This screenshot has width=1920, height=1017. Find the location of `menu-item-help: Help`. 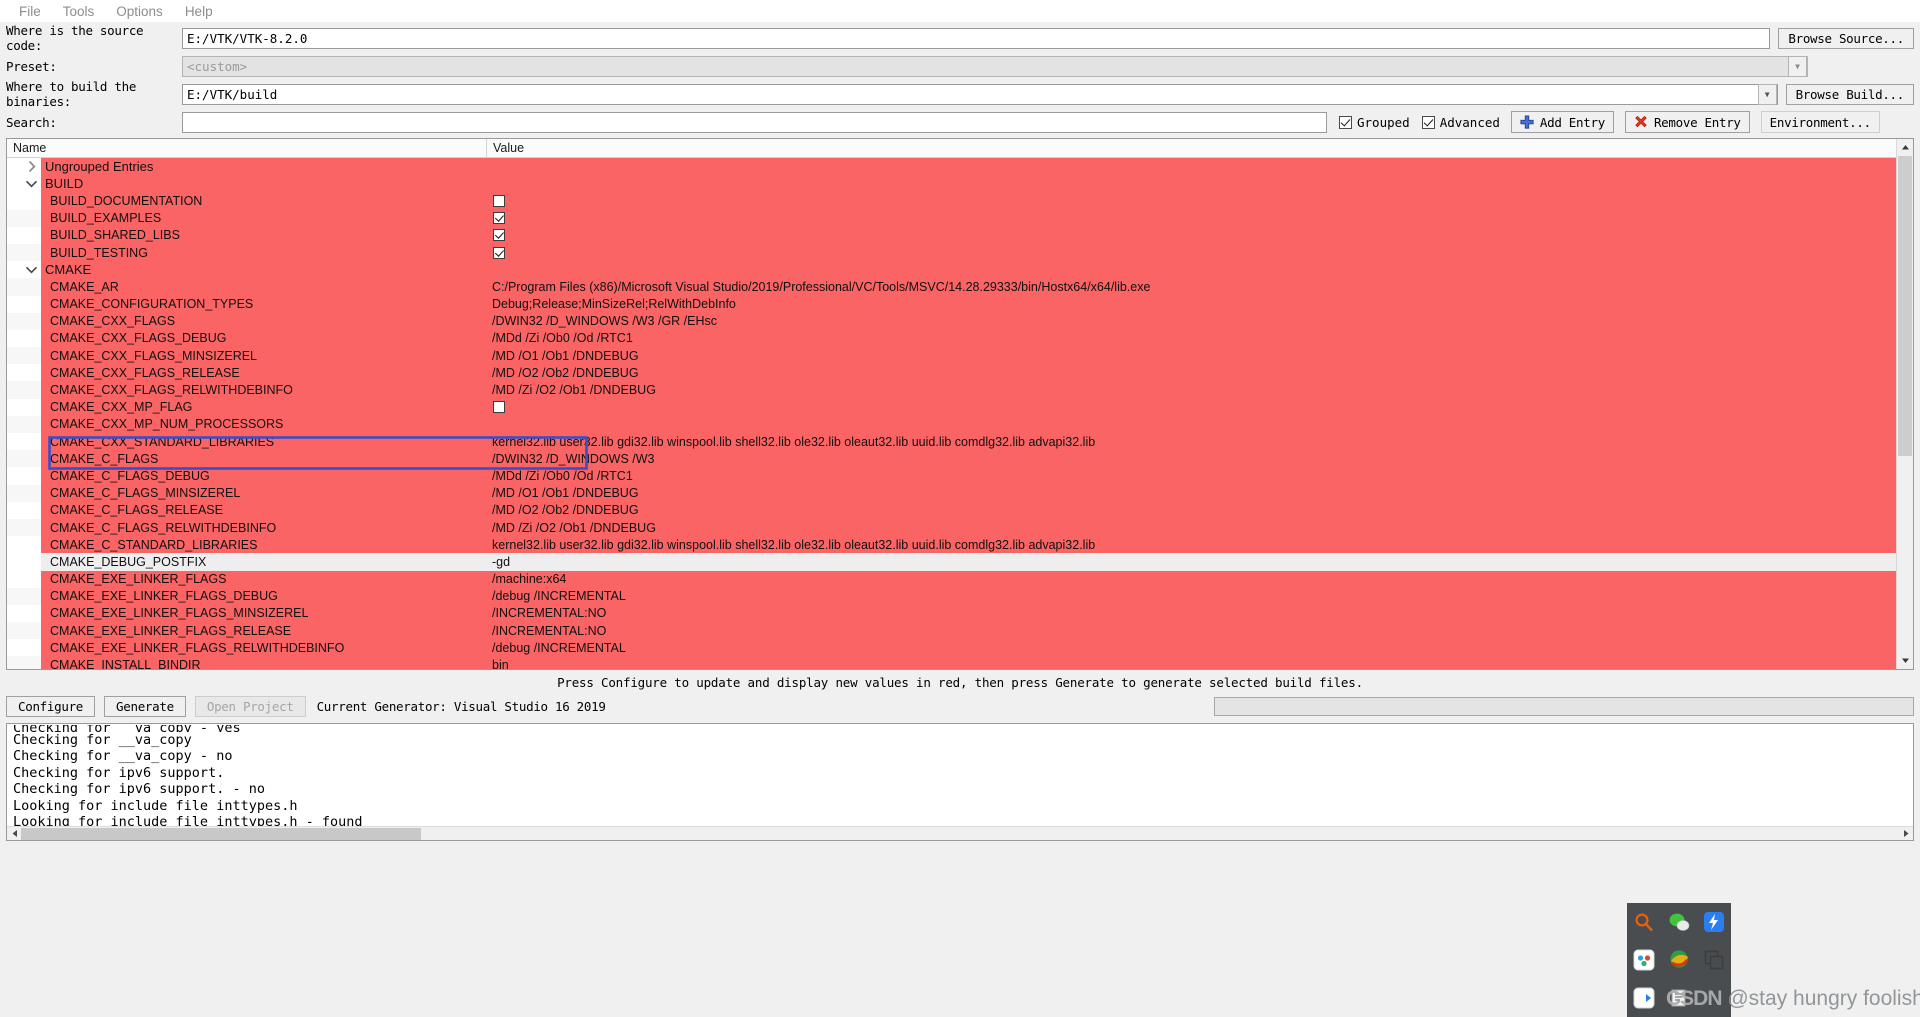

menu-item-help: Help is located at coordinates (199, 11).